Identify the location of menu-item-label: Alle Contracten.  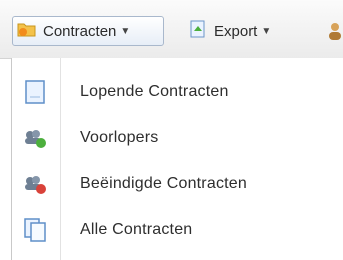
(136, 229).